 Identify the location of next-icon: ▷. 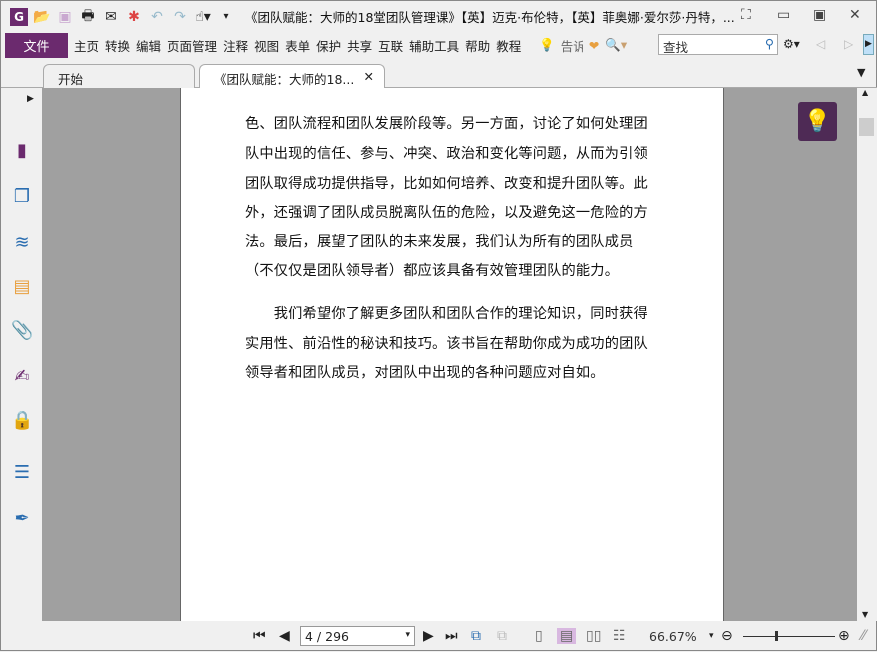
(848, 44).